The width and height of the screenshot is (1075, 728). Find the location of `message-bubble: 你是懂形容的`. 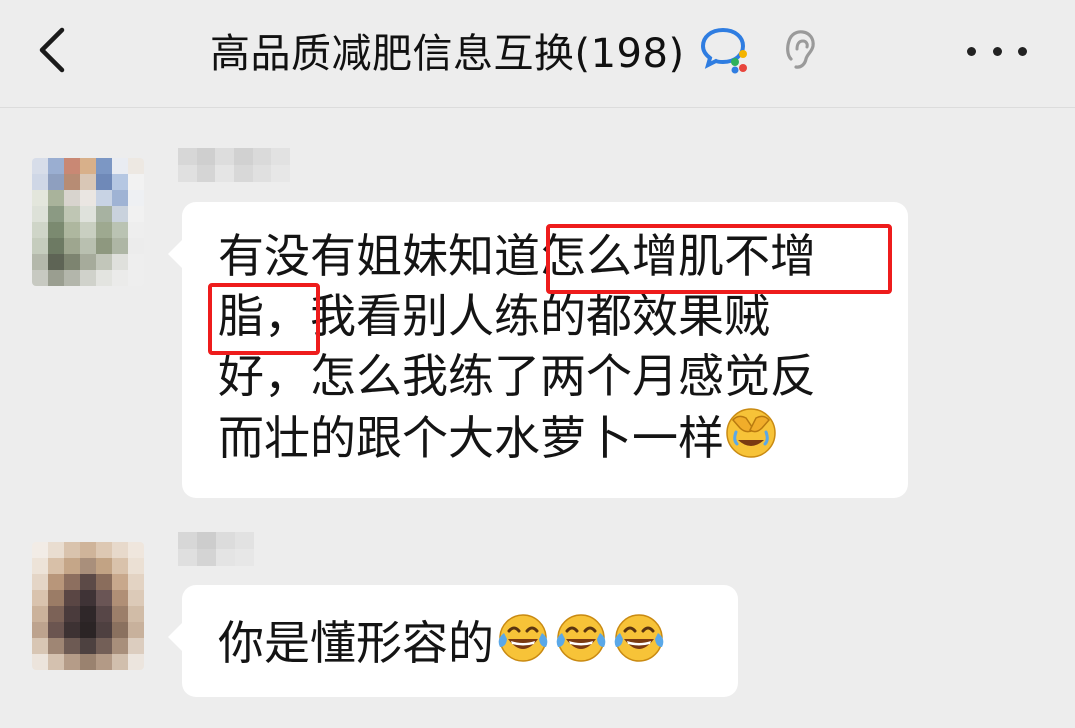

message-bubble: 你是懂形容的 is located at coordinates (453, 641).